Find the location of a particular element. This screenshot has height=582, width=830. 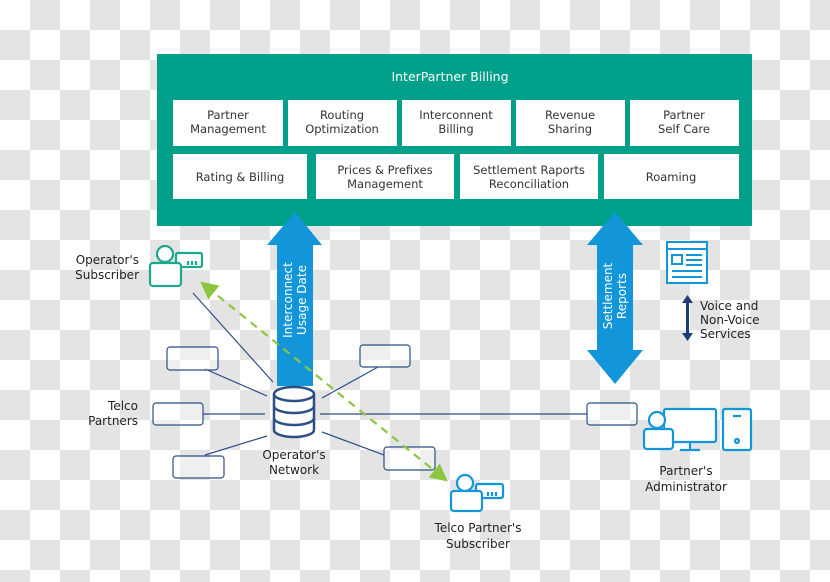

partner-administrator-label: Partner's is located at coordinates (685, 471).